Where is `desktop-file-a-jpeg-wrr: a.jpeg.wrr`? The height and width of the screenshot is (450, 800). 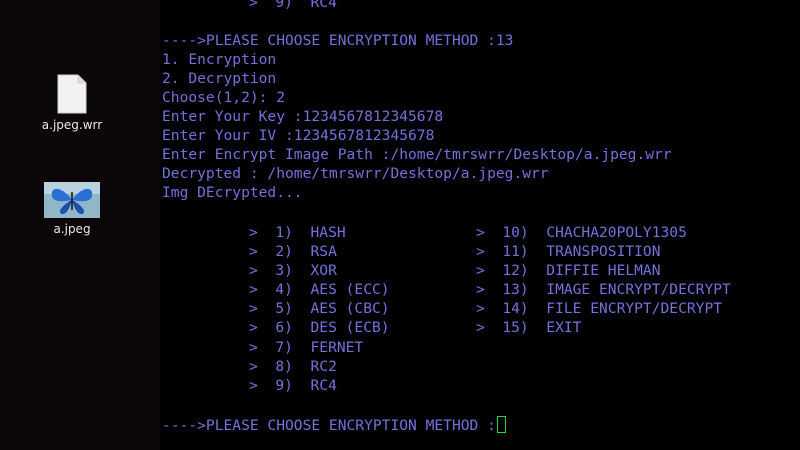
desktop-file-a-jpeg-wrr: a.jpeg.wrr is located at coordinates (72, 103).